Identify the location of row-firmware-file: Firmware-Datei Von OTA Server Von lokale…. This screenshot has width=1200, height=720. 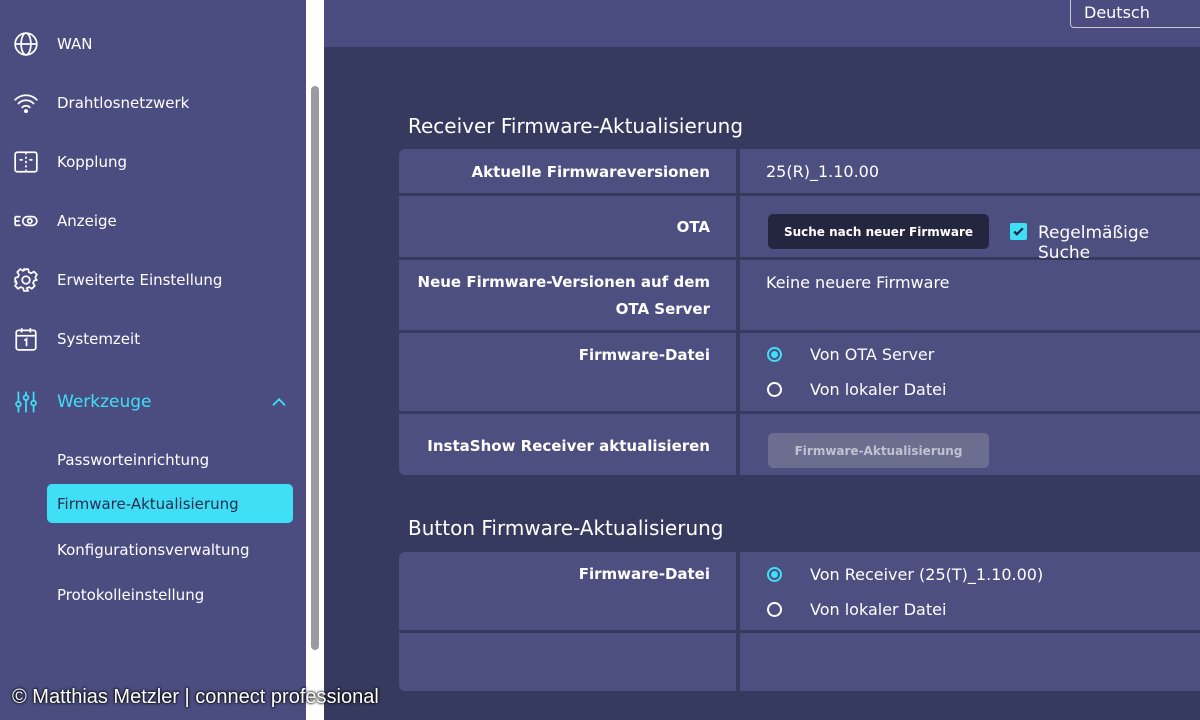
(799, 372).